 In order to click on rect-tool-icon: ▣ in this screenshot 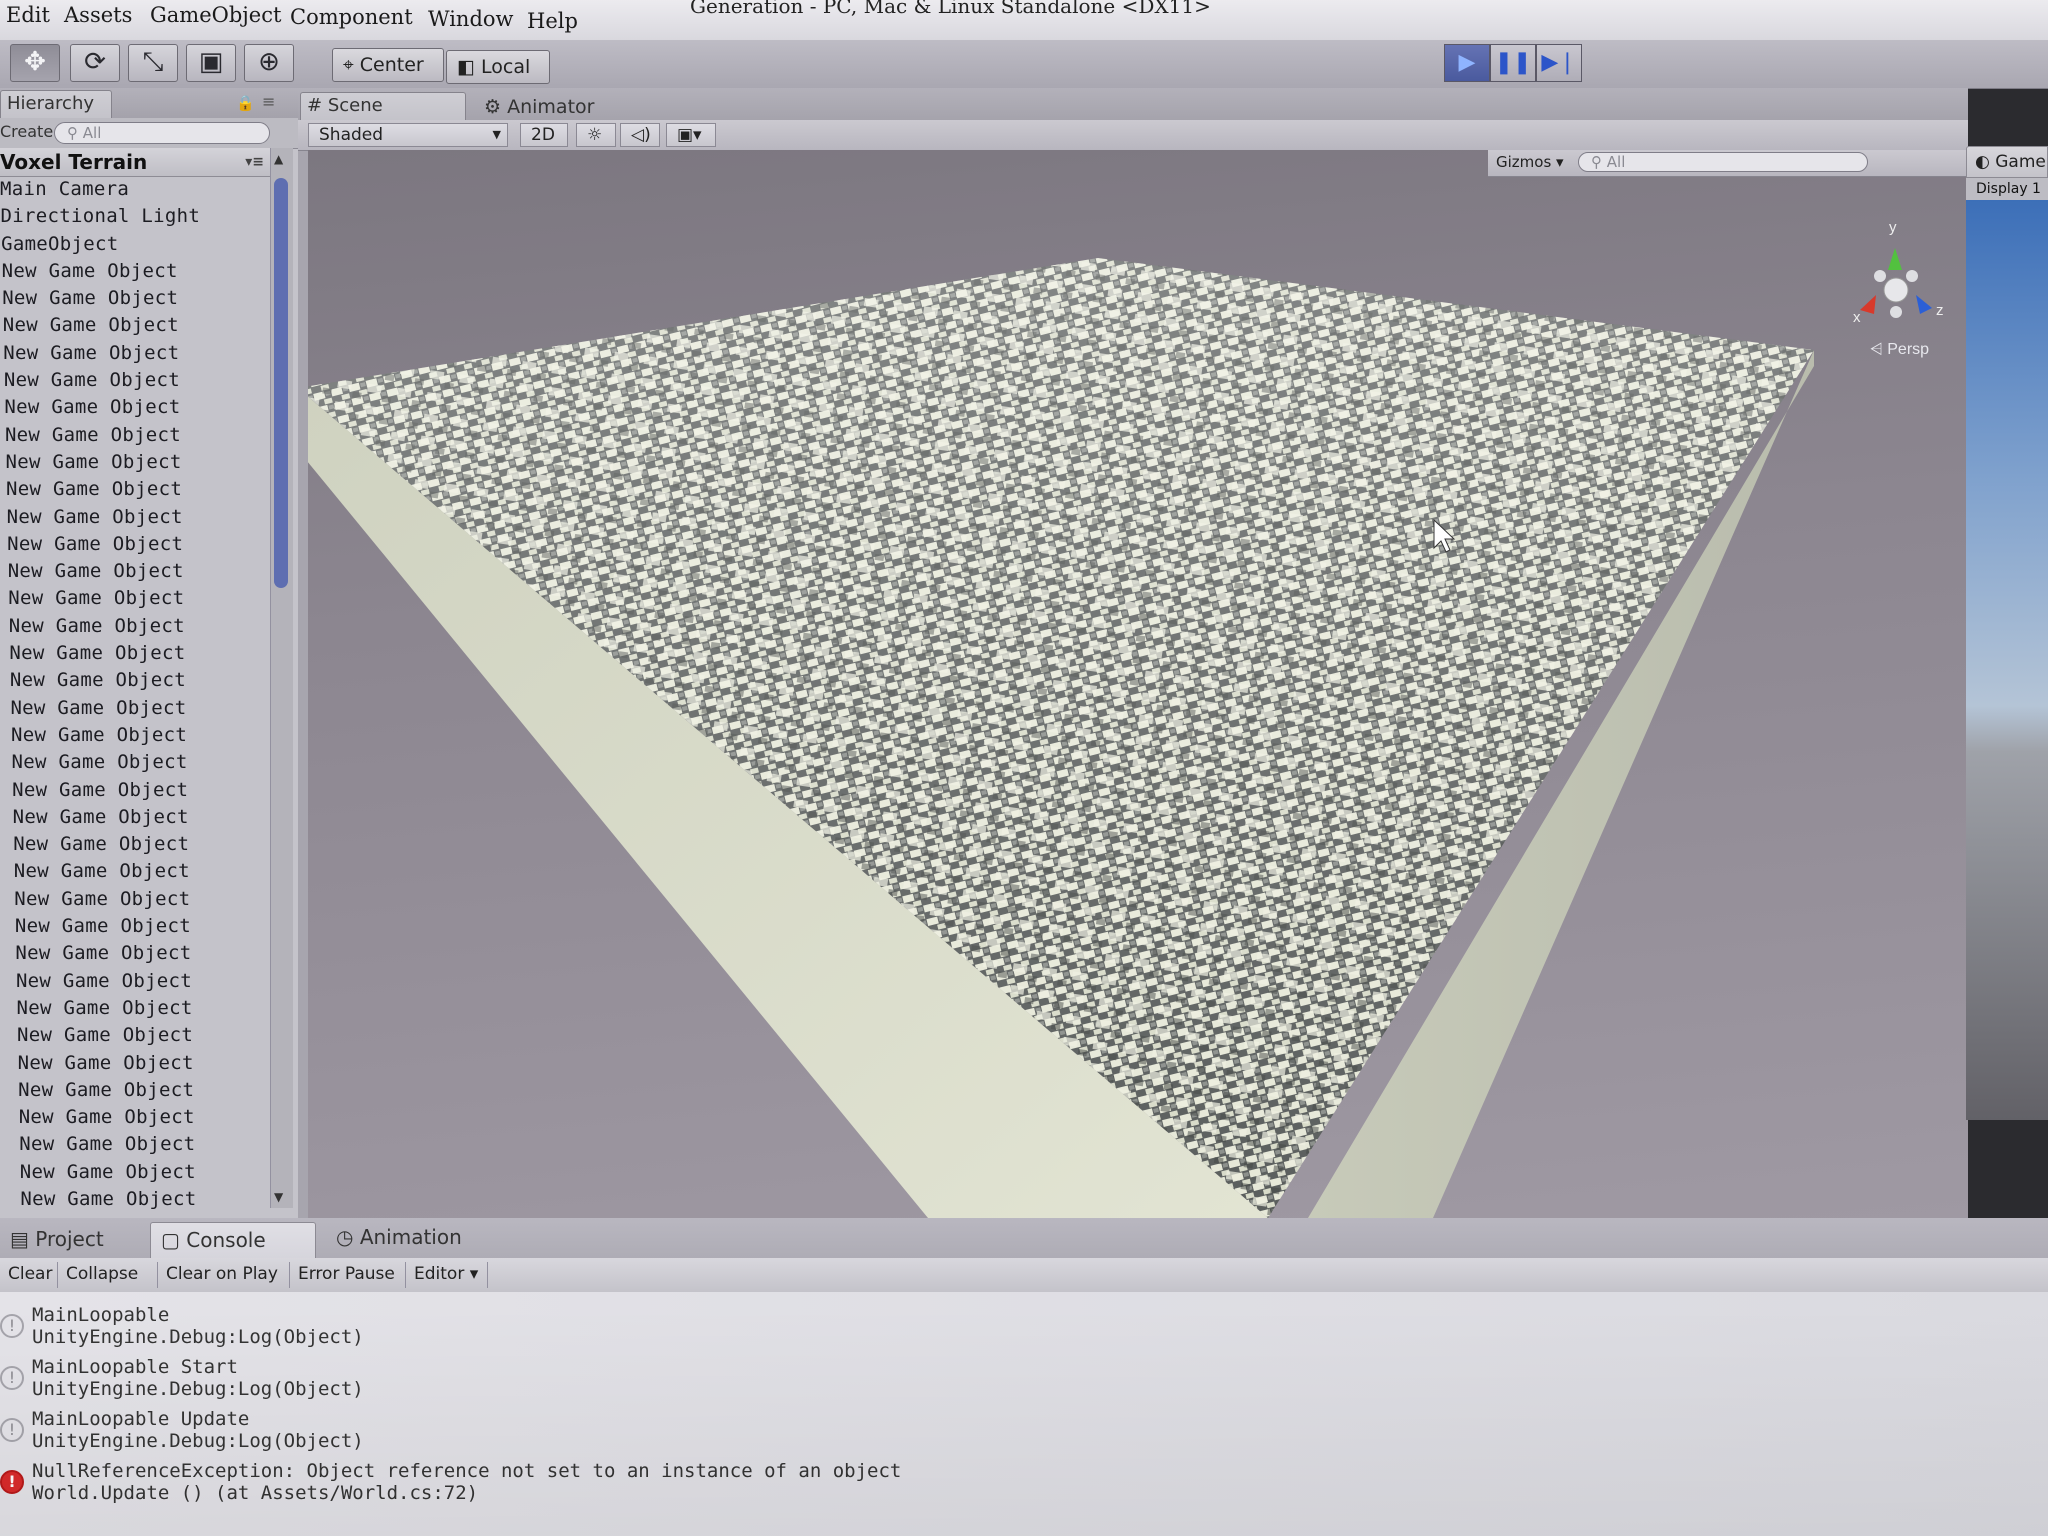, I will do `click(211, 63)`.